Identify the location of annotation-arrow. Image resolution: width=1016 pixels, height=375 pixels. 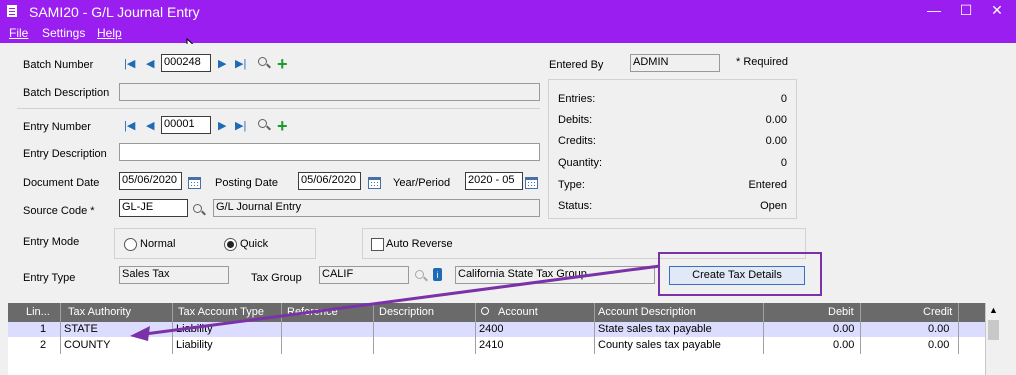
(395, 302).